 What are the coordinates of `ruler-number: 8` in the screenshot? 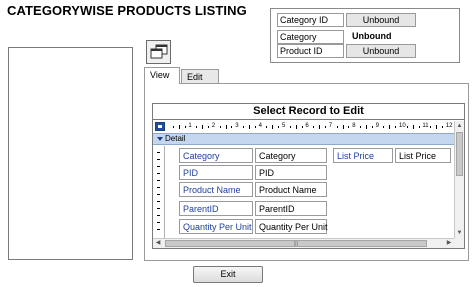 It's located at (354, 126).